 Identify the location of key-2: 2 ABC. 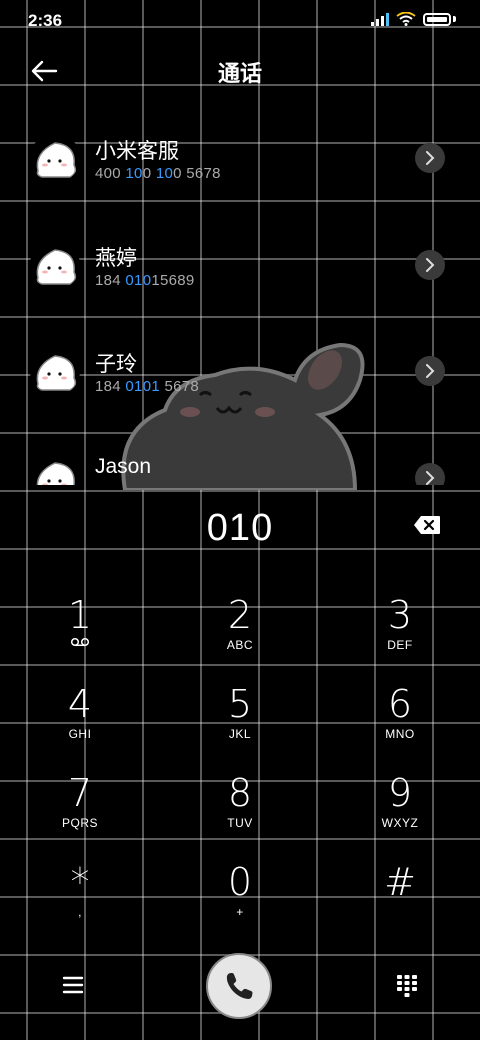
(240, 629).